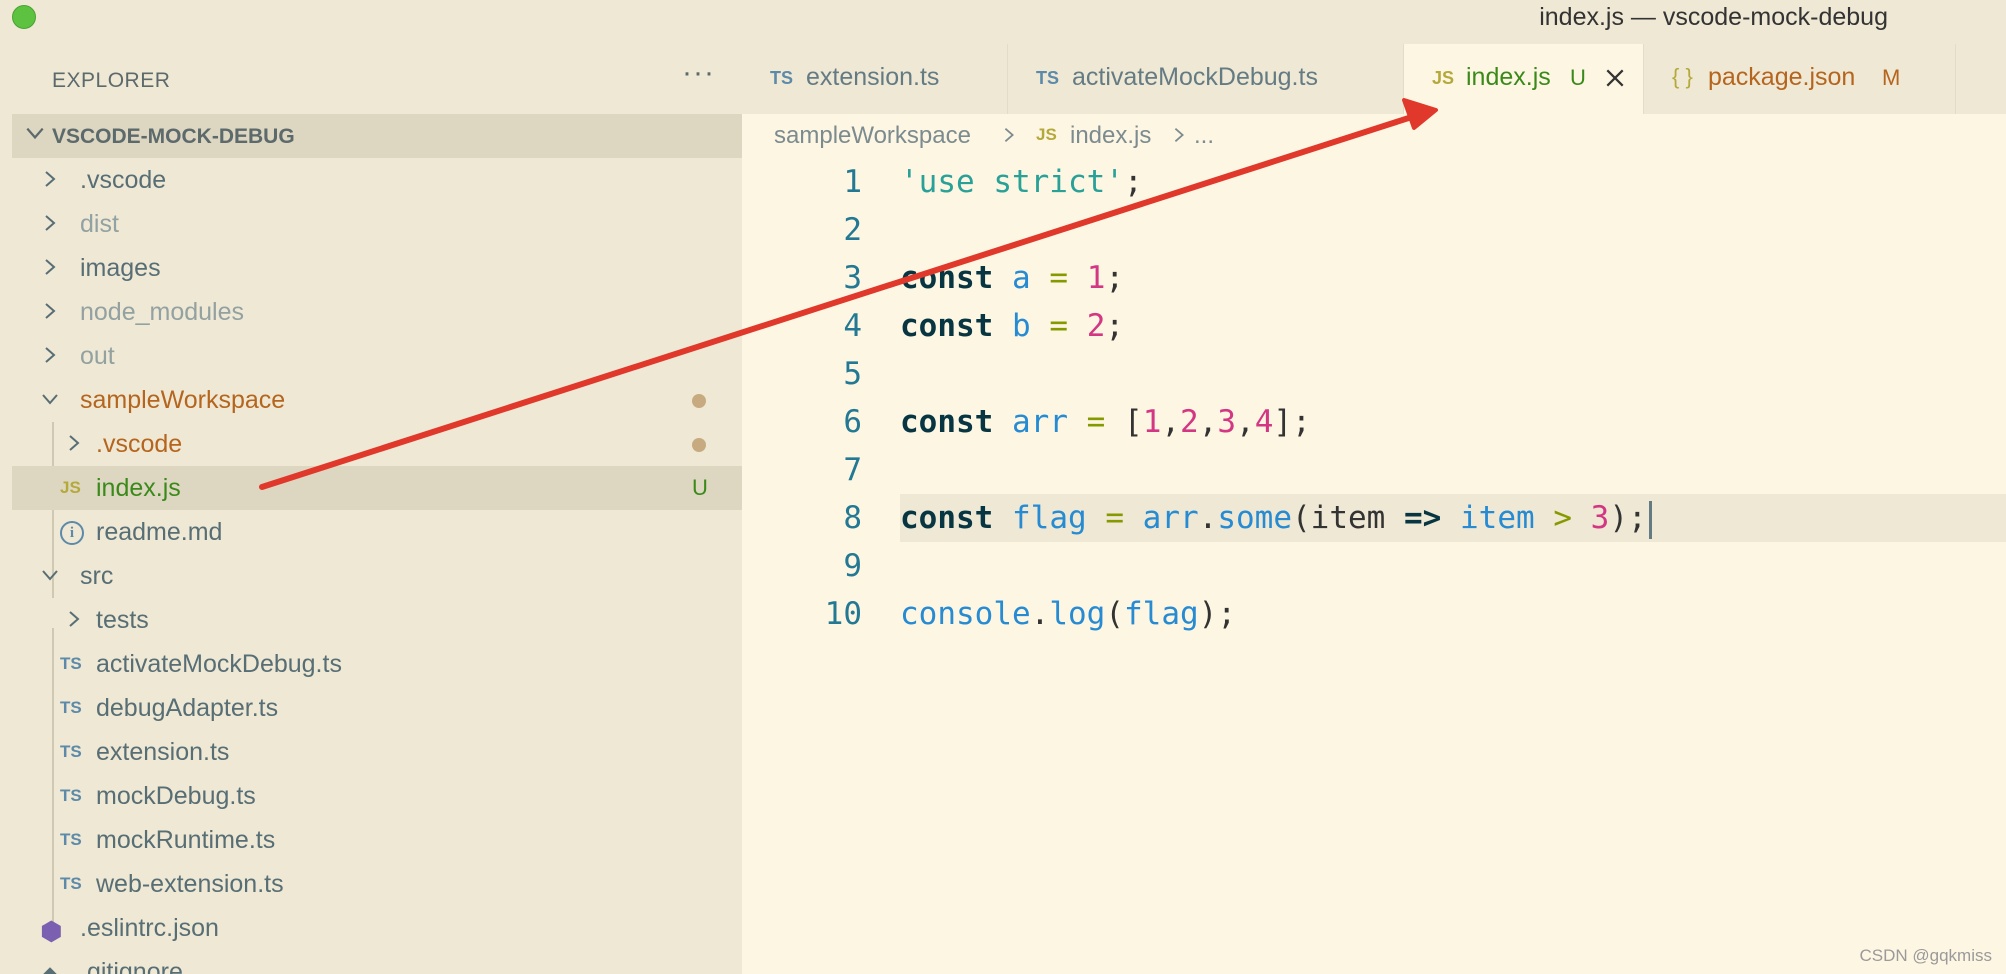  What do you see at coordinates (176, 796) in the screenshot?
I see `tree-item-label: mockDebug.ts` at bounding box center [176, 796].